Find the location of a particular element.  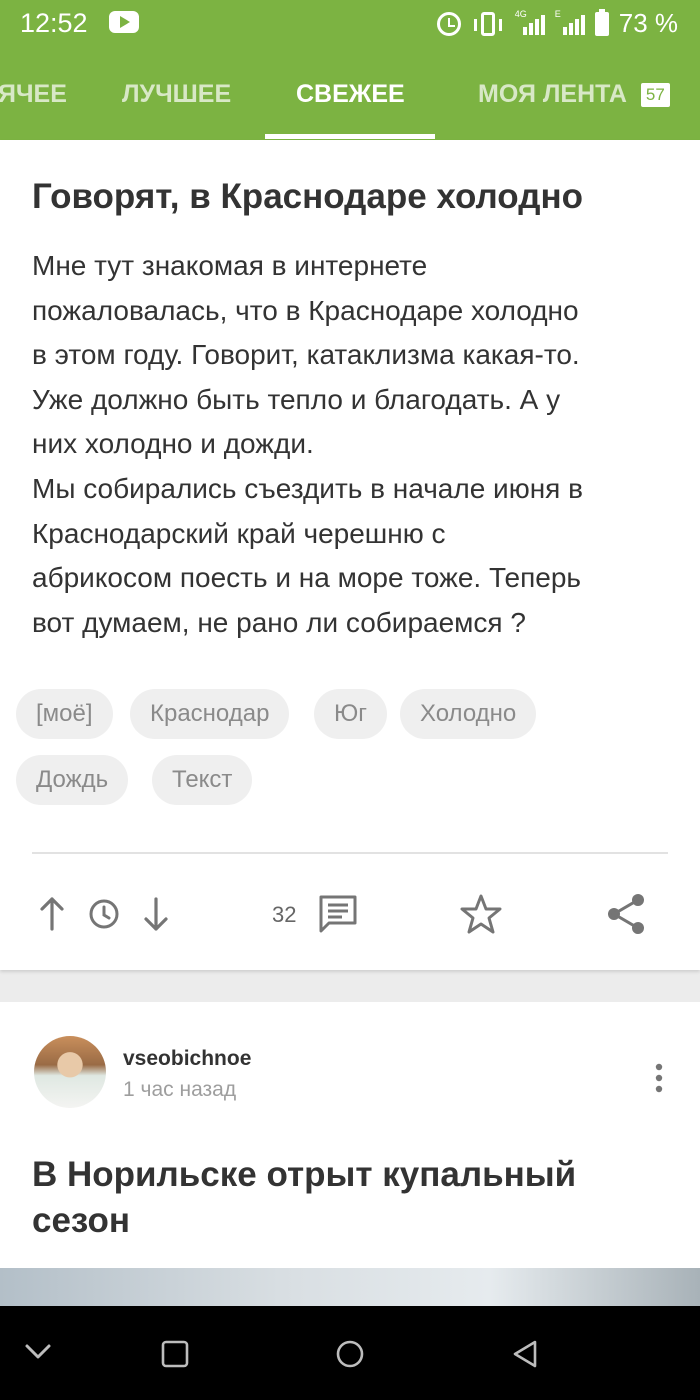

status-bar: 12:52 4G E 73 % is located at coordinates (350, 24).